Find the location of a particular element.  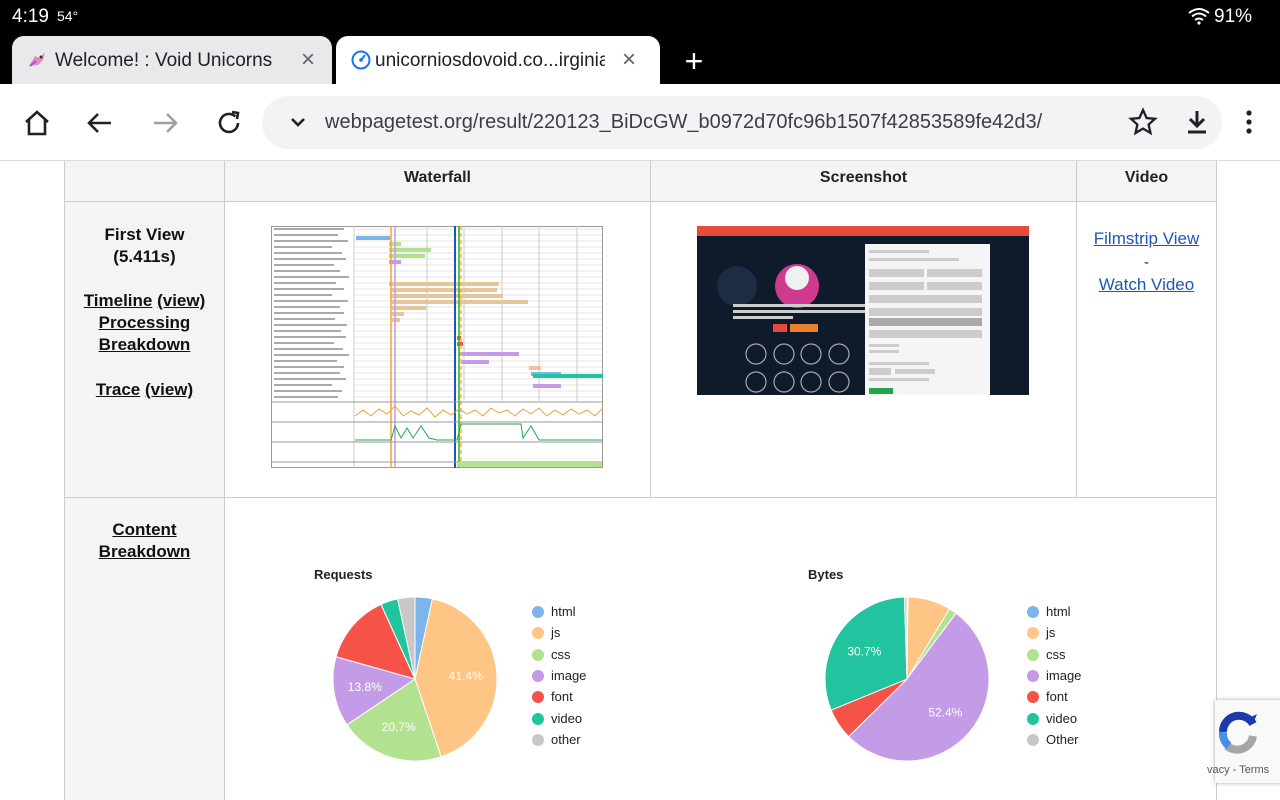

back-arrow-icon is located at coordinates (100, 123).